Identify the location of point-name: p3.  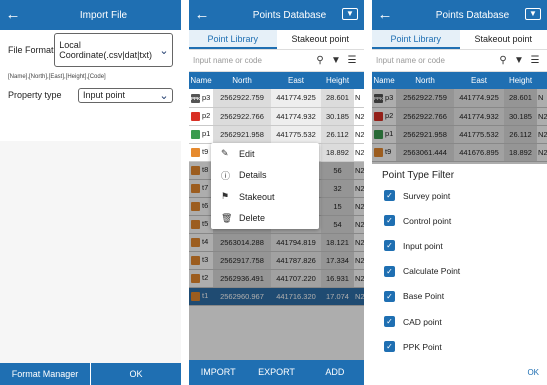
(206, 97).